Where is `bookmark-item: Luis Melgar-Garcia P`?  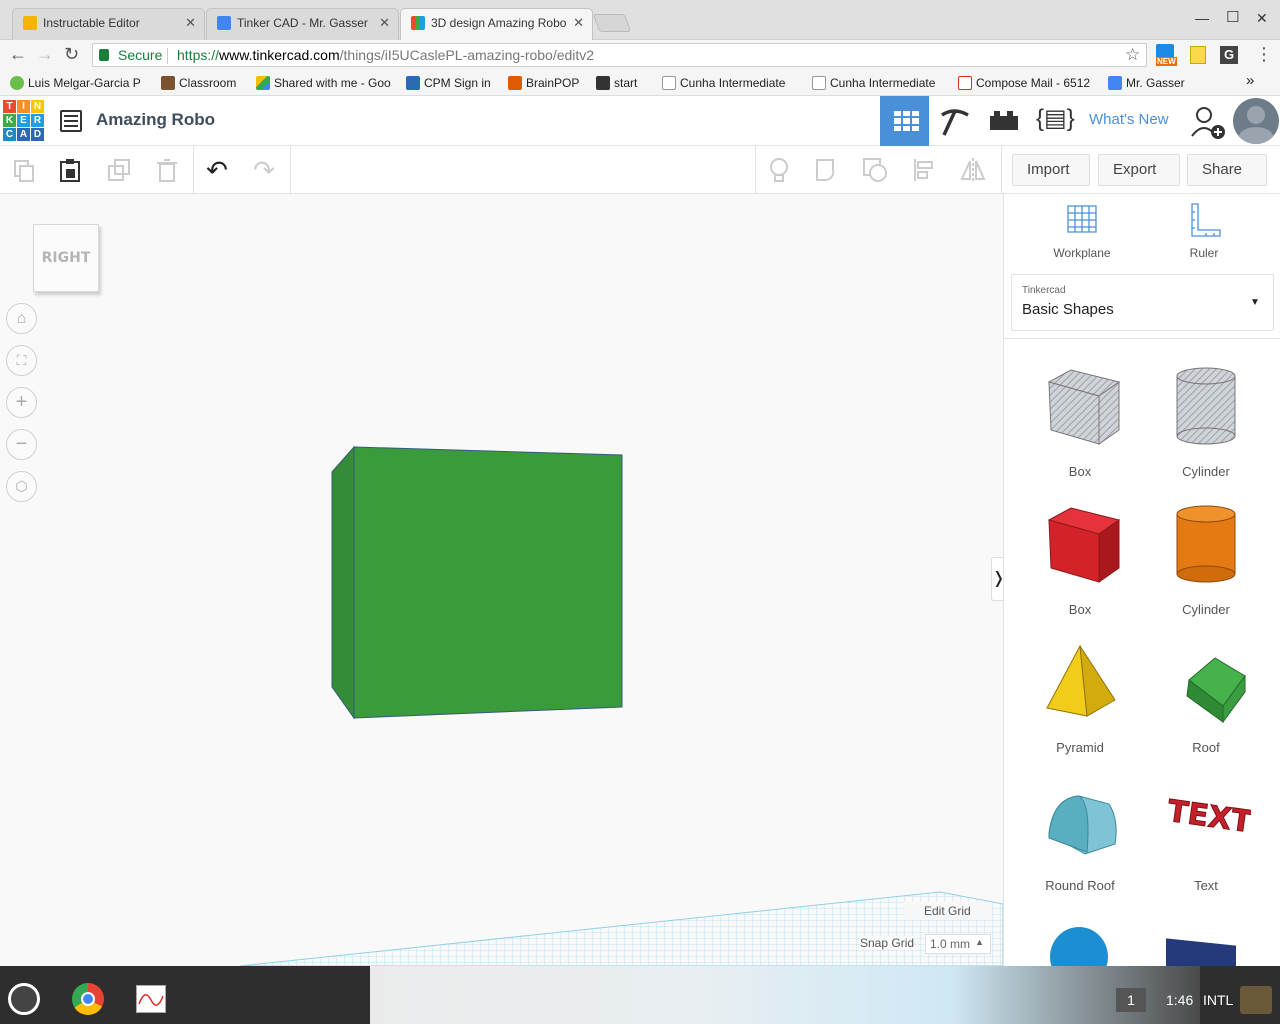
bookmark-item: Luis Melgar-Garcia P is located at coordinates (77, 83).